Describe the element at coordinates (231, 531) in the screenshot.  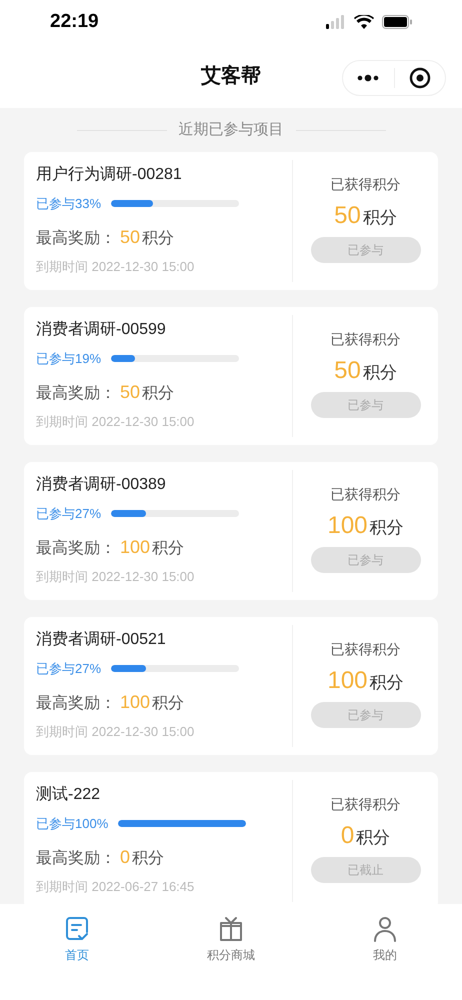
I see `project-card: 消费者调研-00389 已参与27% 最高奖励： 100积分 到期时间 2022-12-30 15:00 已获得积分 100积分 已参与` at that location.